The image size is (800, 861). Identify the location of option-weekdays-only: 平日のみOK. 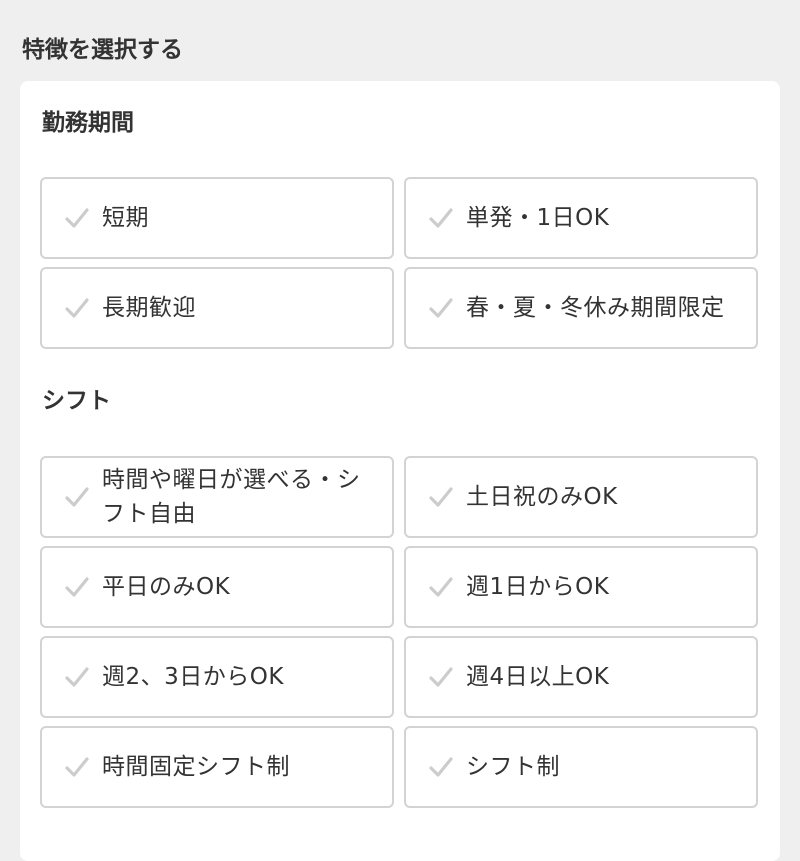
(217, 587).